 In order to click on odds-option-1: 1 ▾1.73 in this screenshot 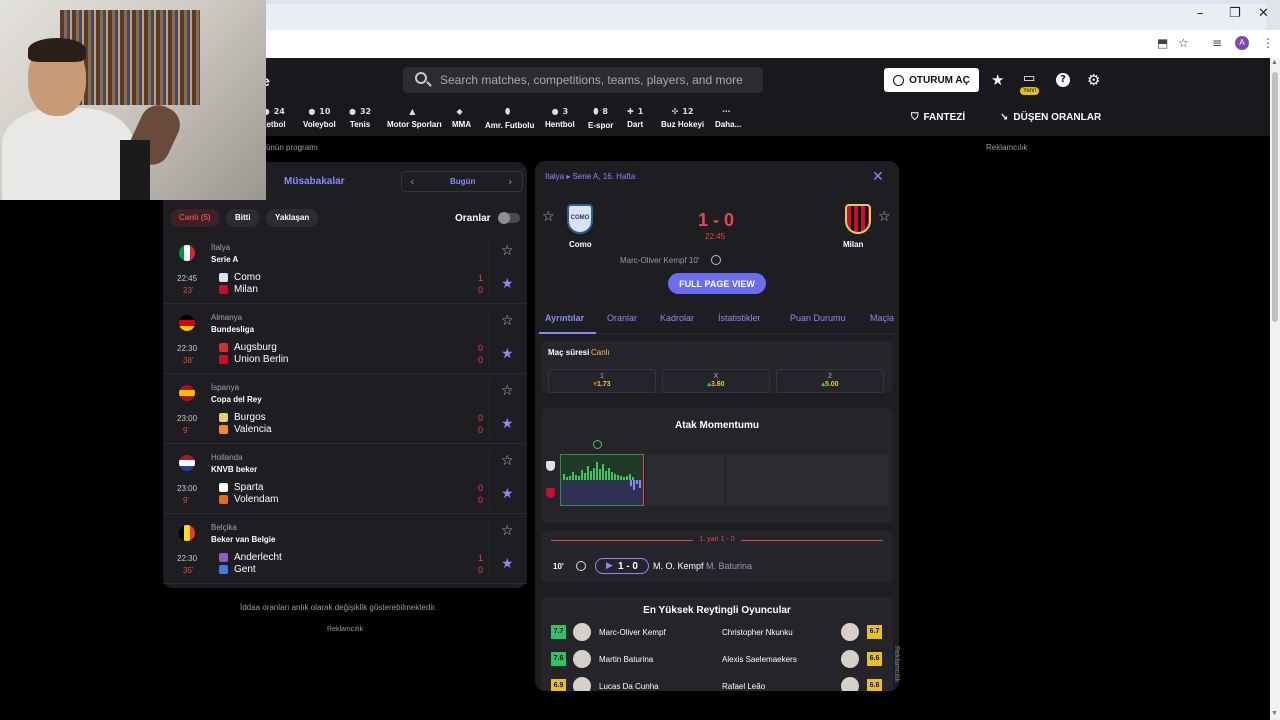, I will do `click(602, 381)`.